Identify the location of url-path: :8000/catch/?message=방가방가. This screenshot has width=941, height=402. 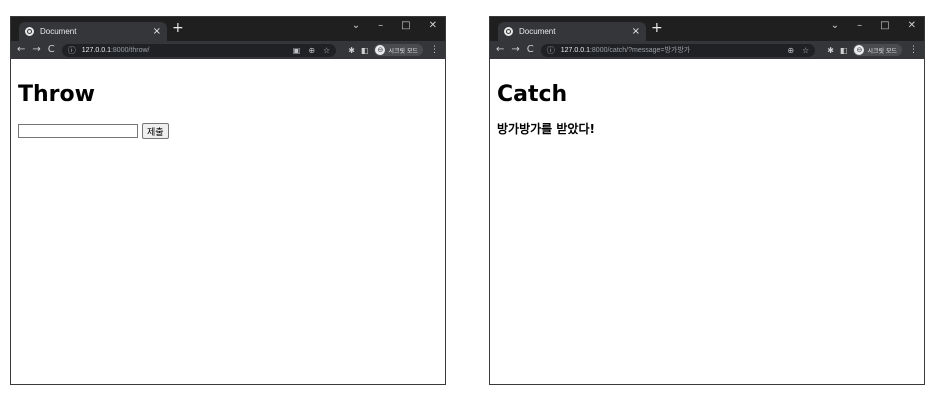
(640, 50).